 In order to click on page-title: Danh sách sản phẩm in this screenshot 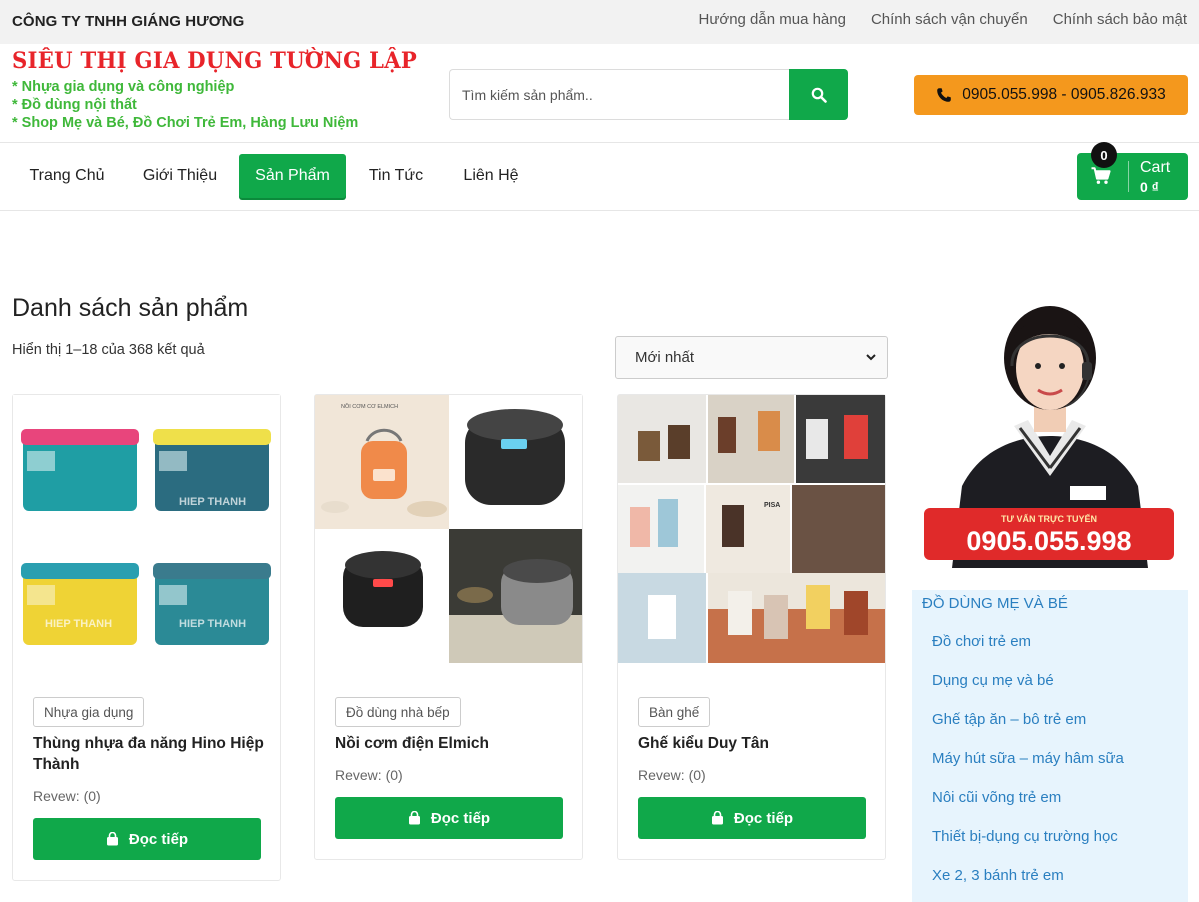, I will do `click(130, 308)`.